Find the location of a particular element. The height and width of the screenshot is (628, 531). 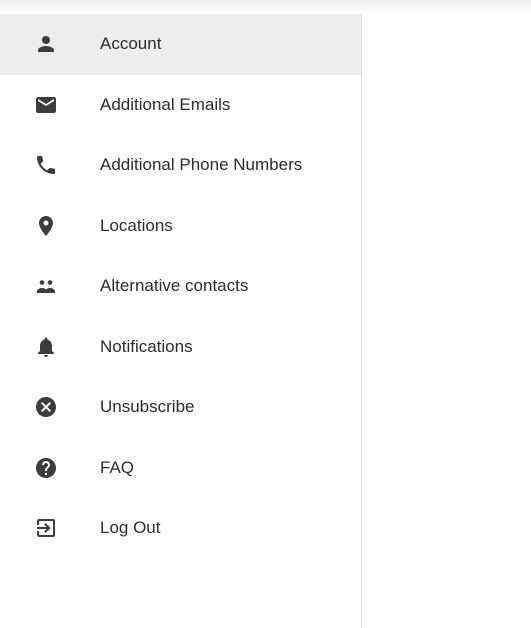

nav-item-additional-phone-numbers: Additional Phone Numbers is located at coordinates (180, 165).